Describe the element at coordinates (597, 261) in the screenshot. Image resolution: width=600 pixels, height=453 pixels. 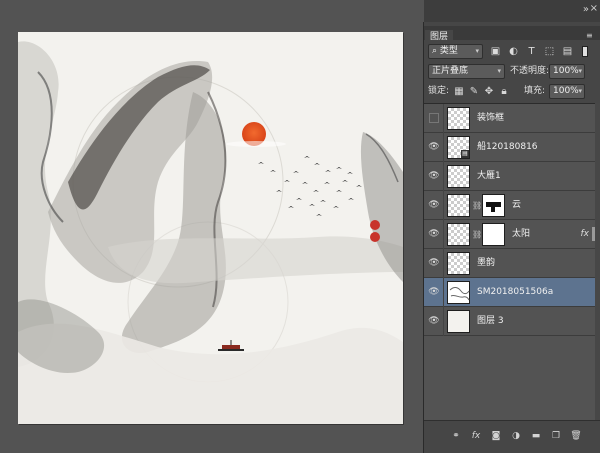
I see `layers-scrollbar` at that location.